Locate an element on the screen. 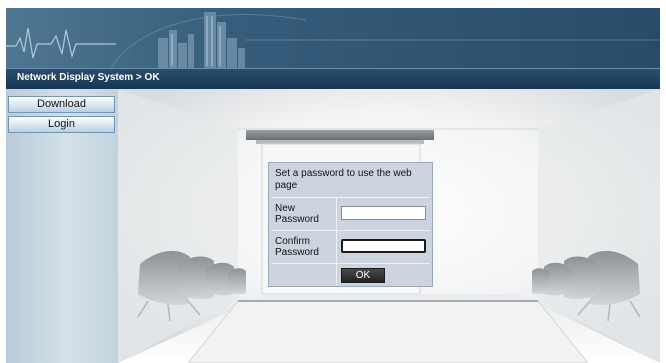 This screenshot has height=363, width=666. new-password-field is located at coordinates (383, 213).